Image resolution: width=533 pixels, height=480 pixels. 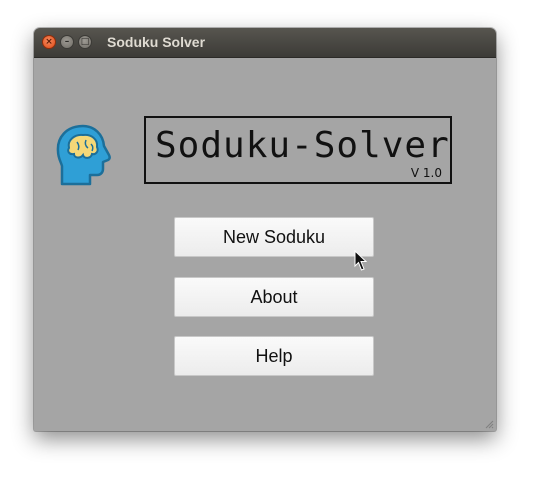 I want to click on version-label: V 1.0, so click(x=426, y=173).